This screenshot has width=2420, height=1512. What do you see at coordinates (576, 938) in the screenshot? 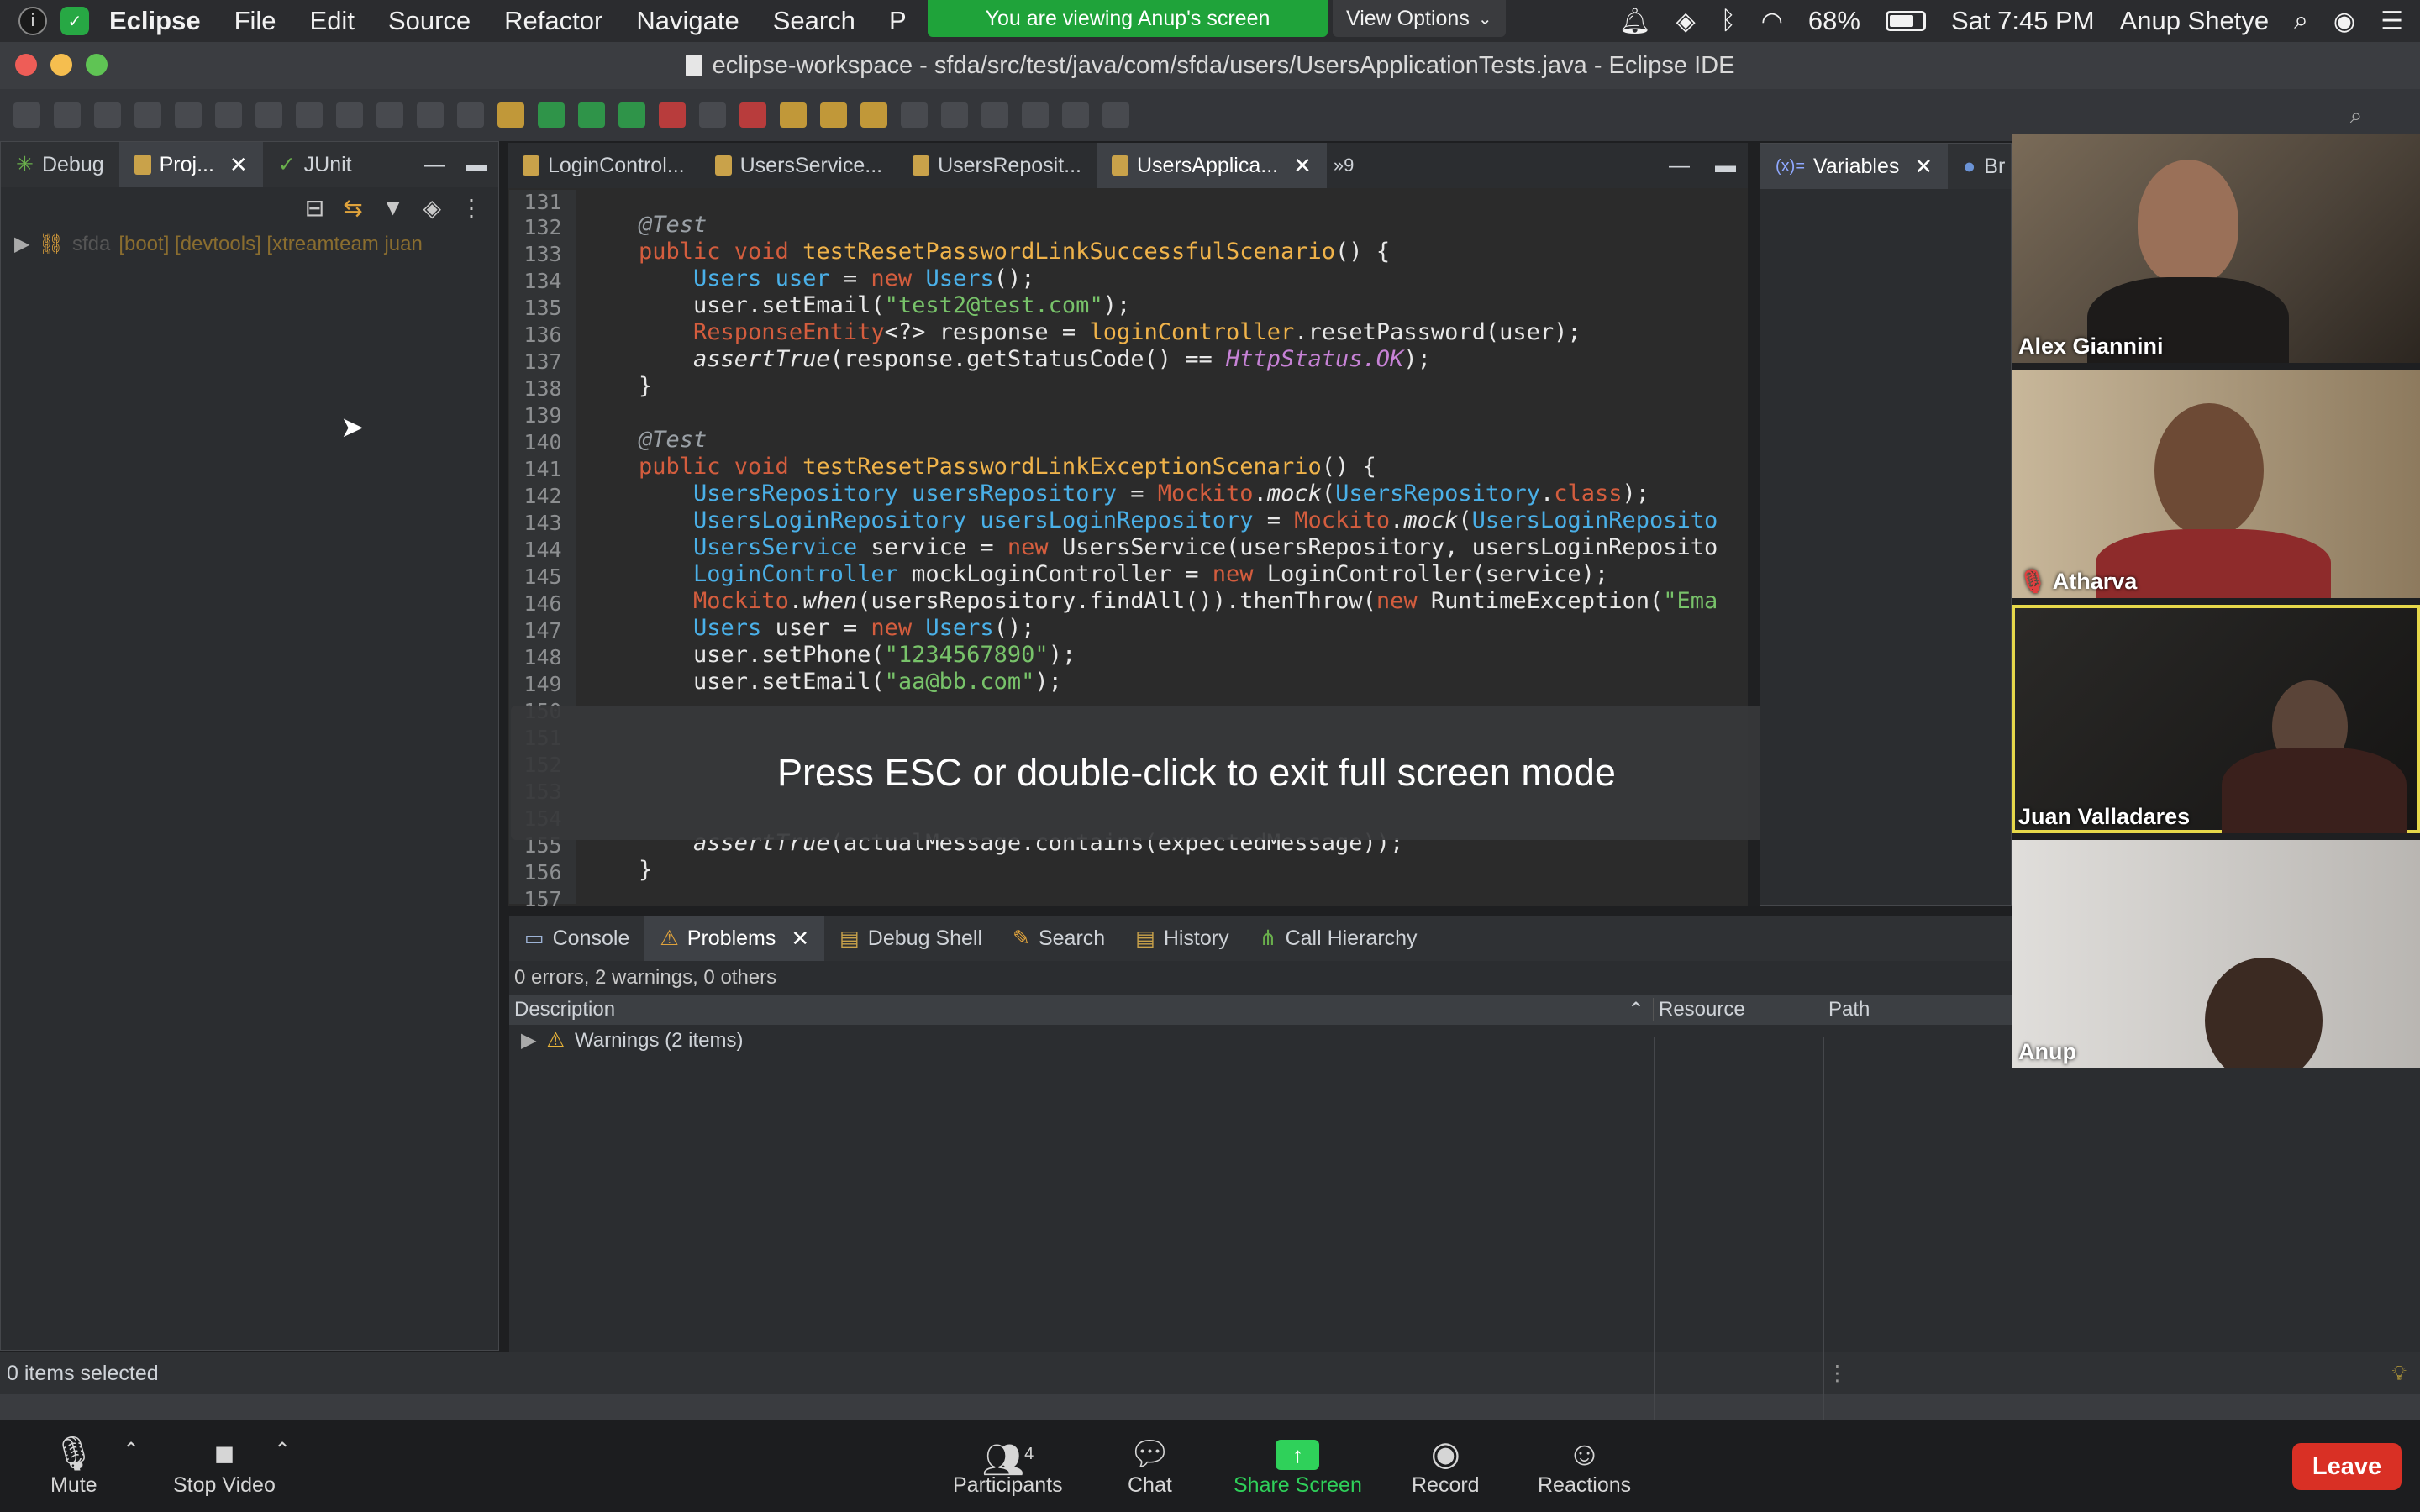
I see `tab-console: ▭ Console` at bounding box center [576, 938].